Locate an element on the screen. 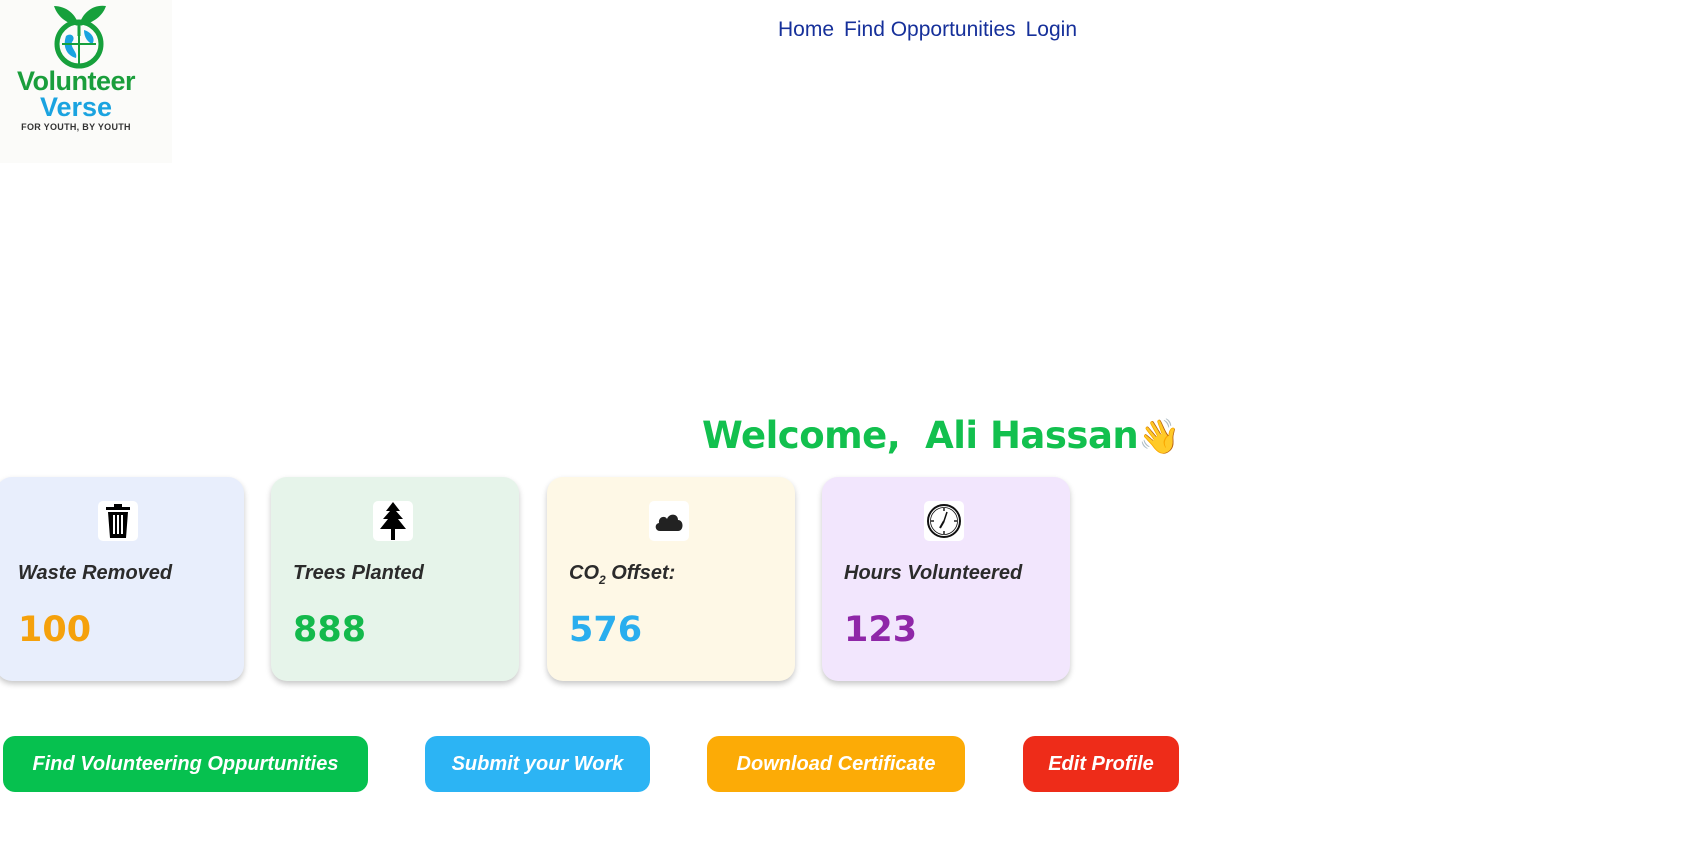 The width and height of the screenshot is (1698, 859). welcome-heading: Welcome, Ali Hassan👋 is located at coordinates (941, 435).